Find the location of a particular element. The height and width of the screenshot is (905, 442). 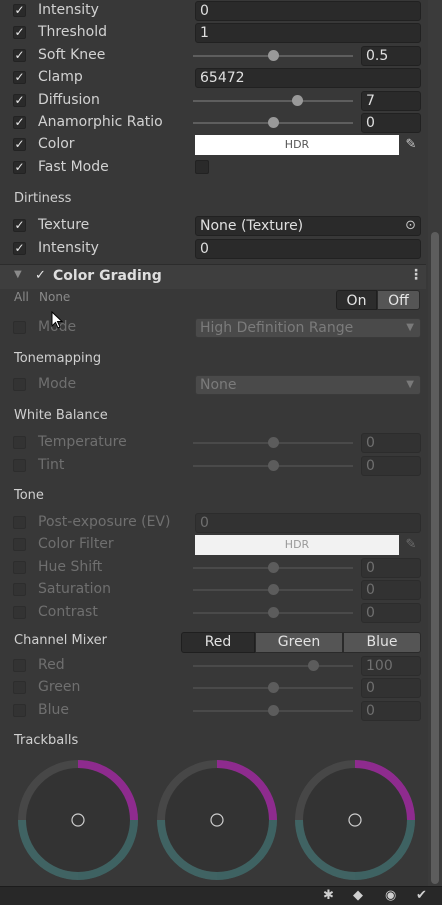

trackball-lift is located at coordinates (78, 820).